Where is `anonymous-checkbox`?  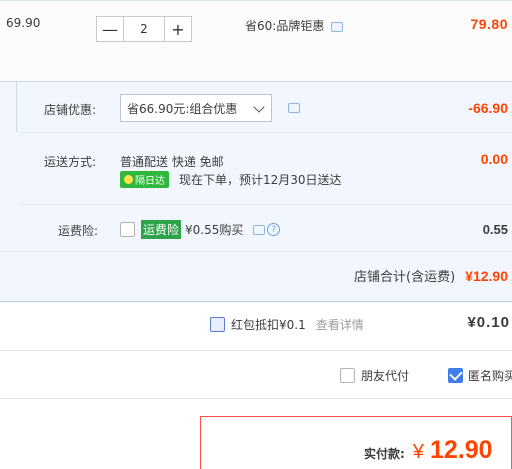 anonymous-checkbox is located at coordinates (455, 375).